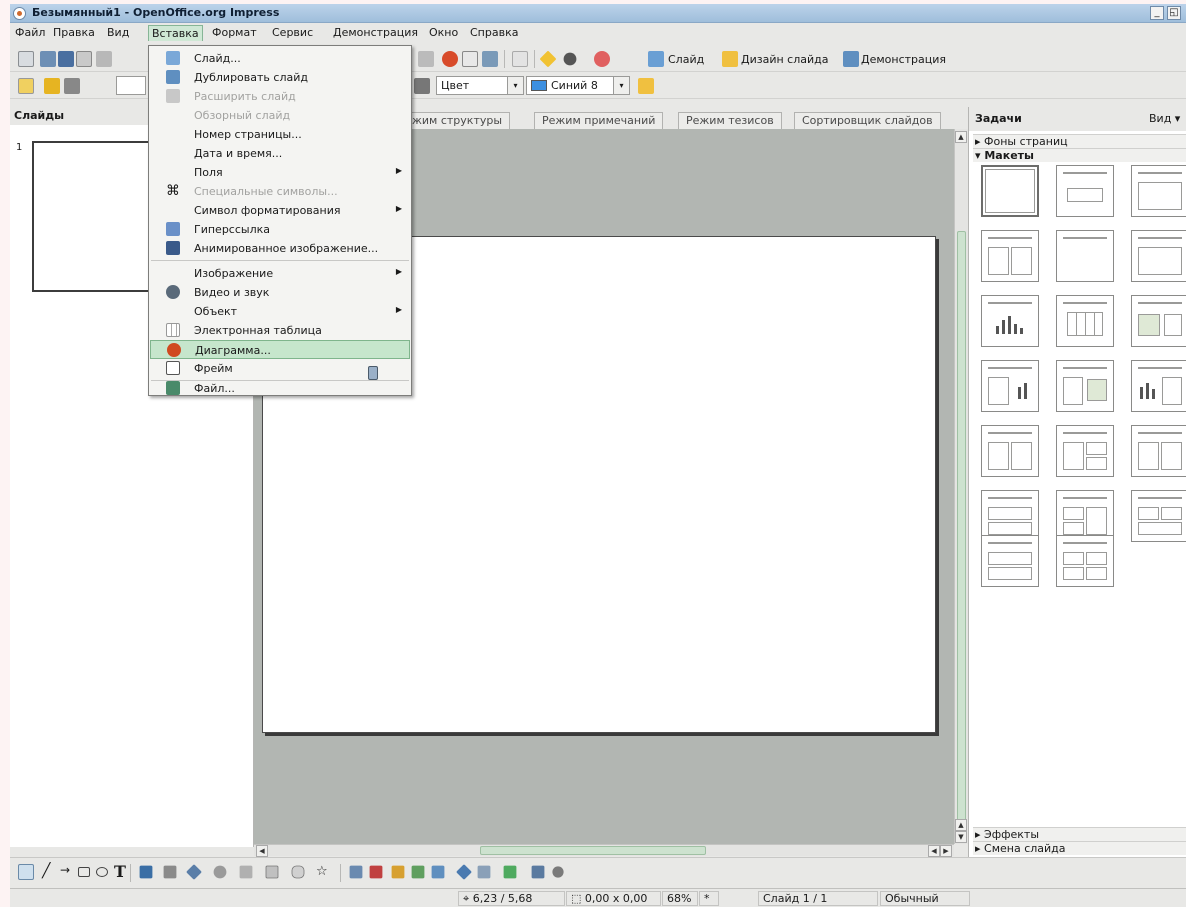 The width and height of the screenshot is (1186, 907). What do you see at coordinates (272, 872) in the screenshot?
I see `flowchart-icon` at bounding box center [272, 872].